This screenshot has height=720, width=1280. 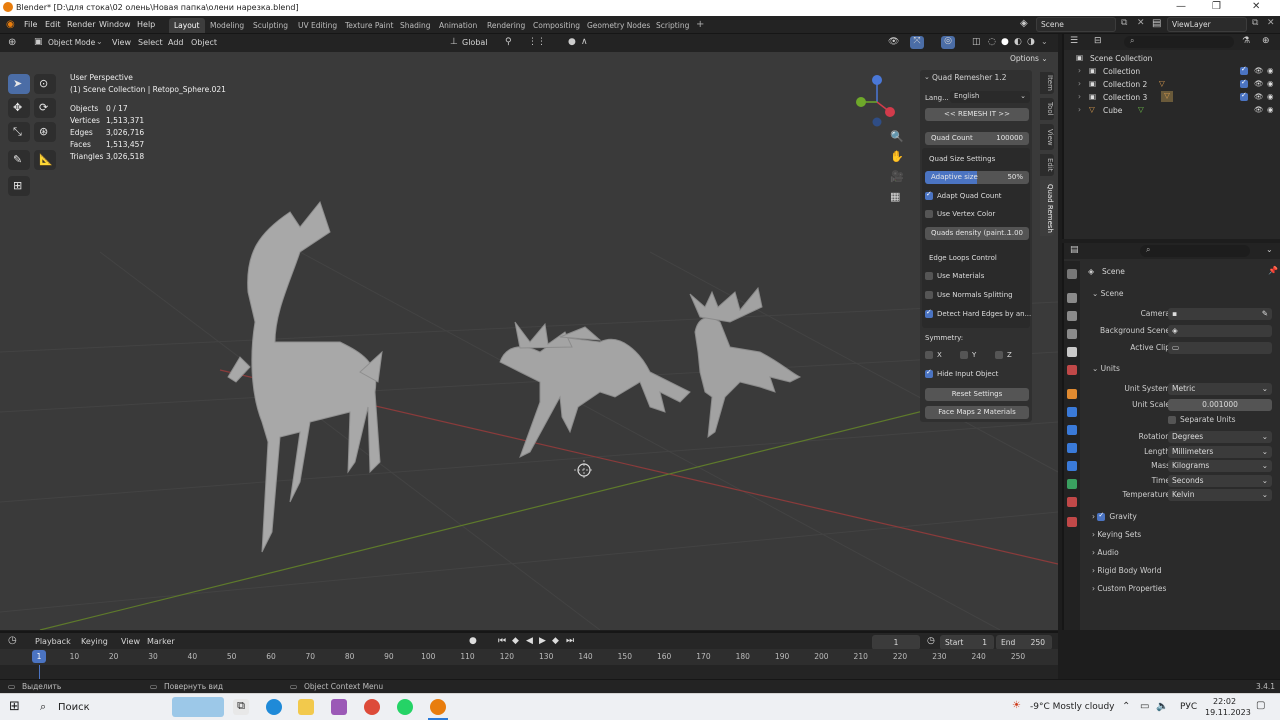 What do you see at coordinates (555, 641) in the screenshot?
I see `next-keyframe-icon: ◆` at bounding box center [555, 641].